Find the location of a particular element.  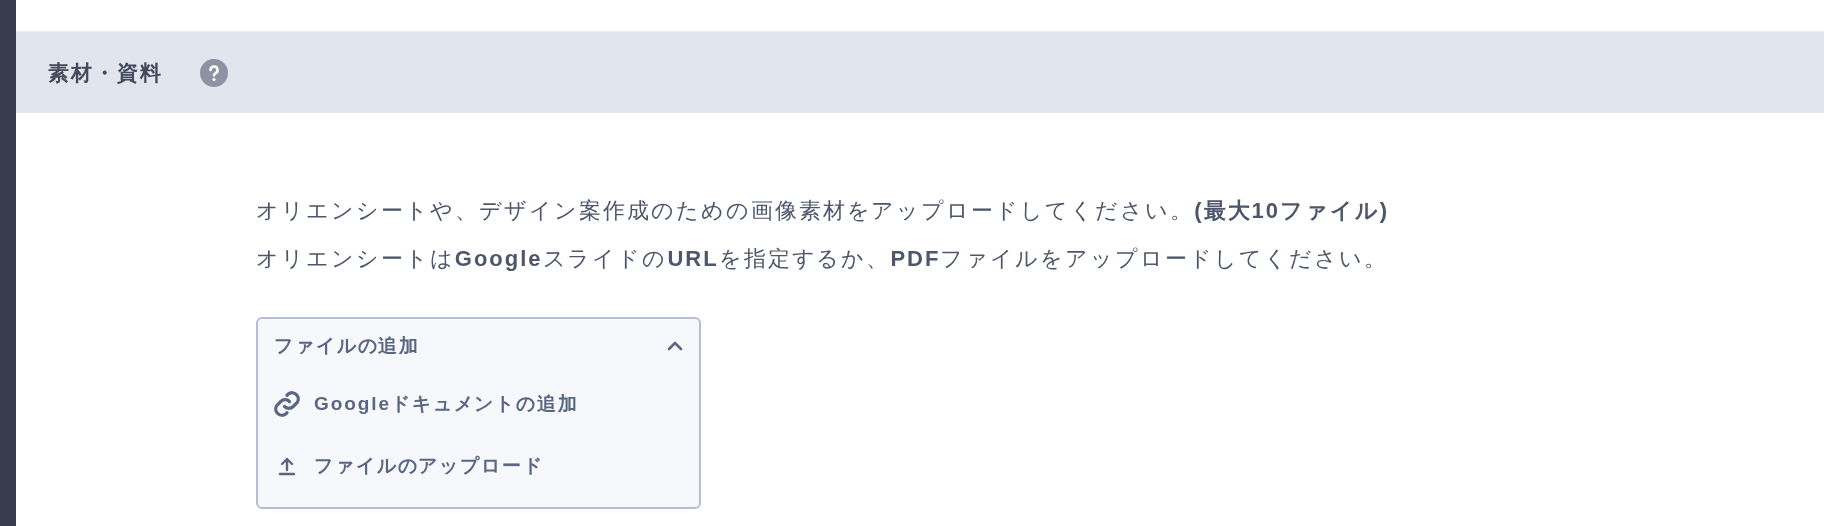

help-icon is located at coordinates (213, 72).